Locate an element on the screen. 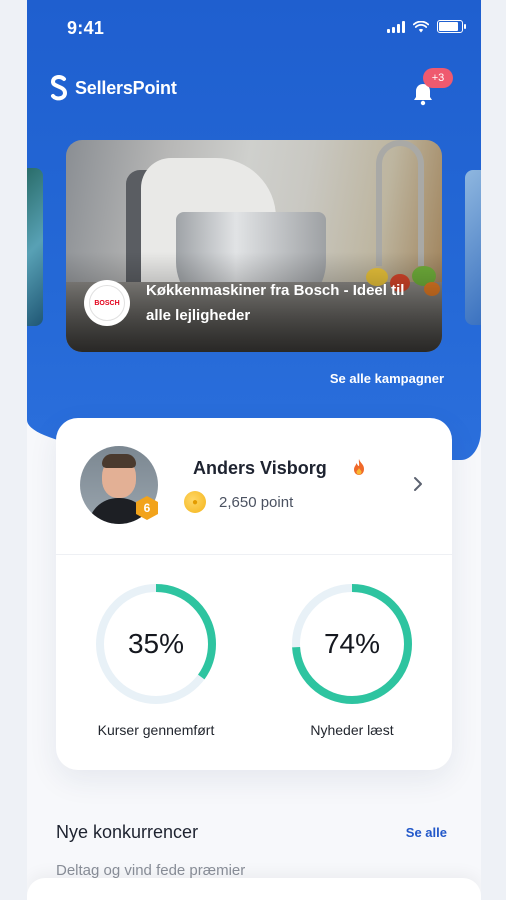 The width and height of the screenshot is (506, 900). carousel-card-next is located at coordinates (473, 247).